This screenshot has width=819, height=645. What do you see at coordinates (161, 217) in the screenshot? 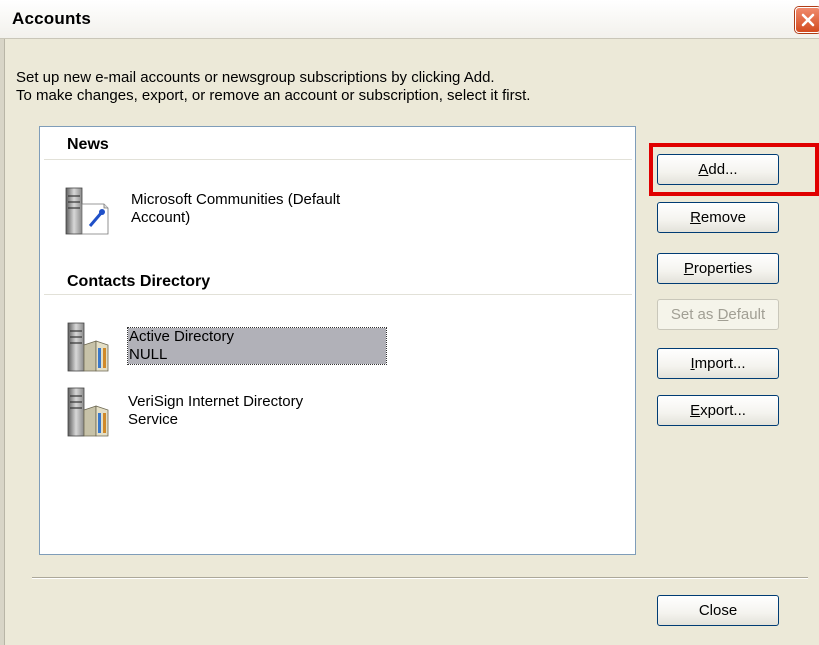
I see `account-name-line-2: Account)` at bounding box center [161, 217].